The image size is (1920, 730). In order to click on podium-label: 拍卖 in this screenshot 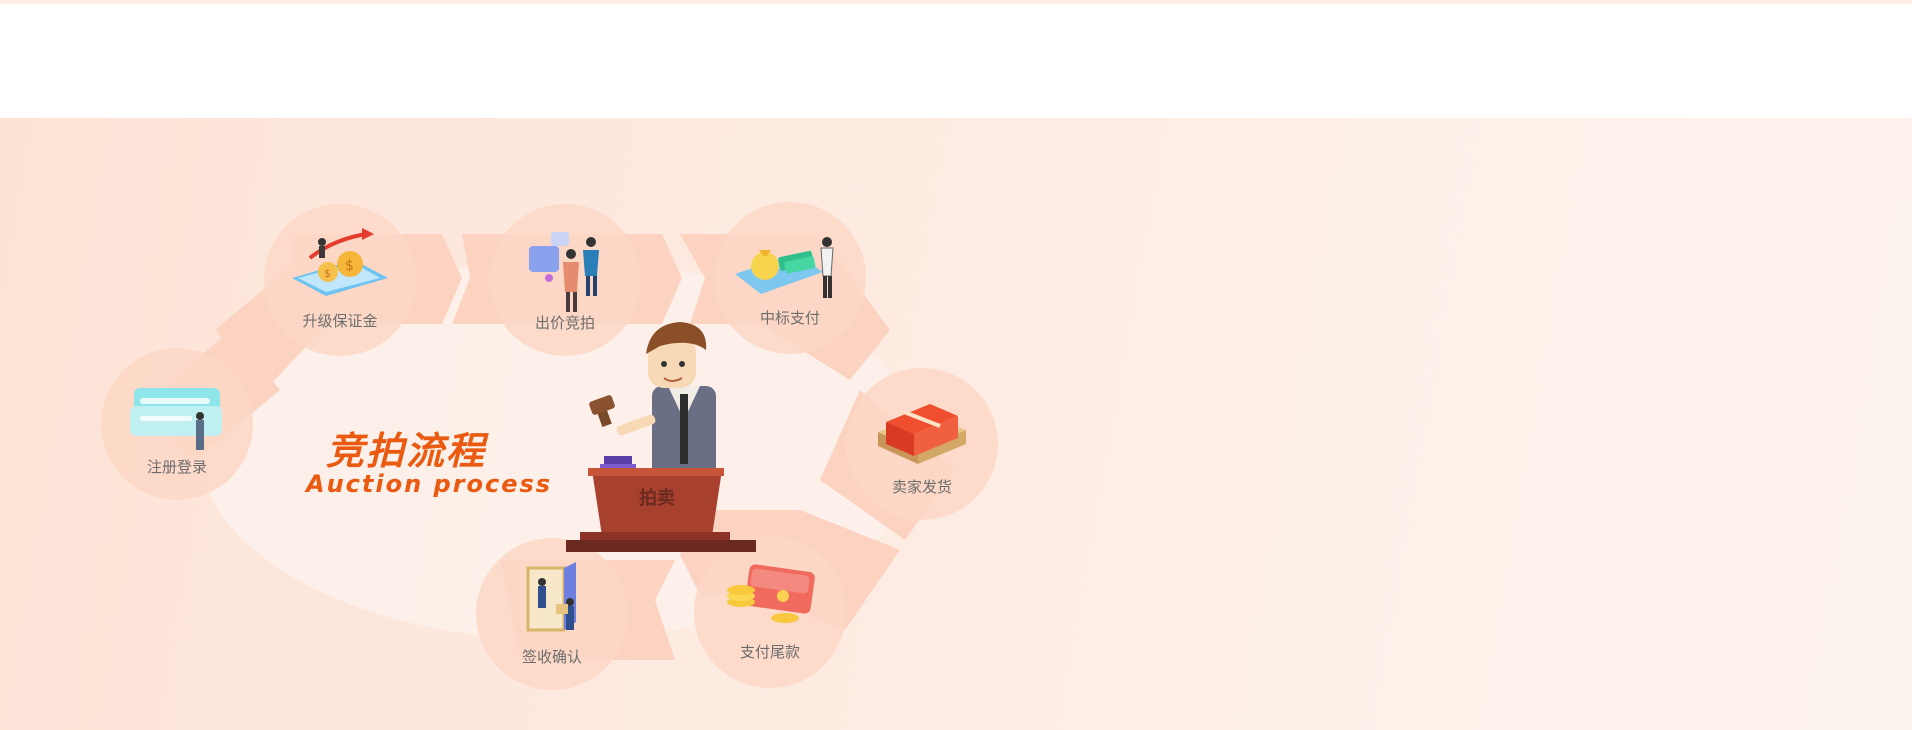, I will do `click(657, 498)`.